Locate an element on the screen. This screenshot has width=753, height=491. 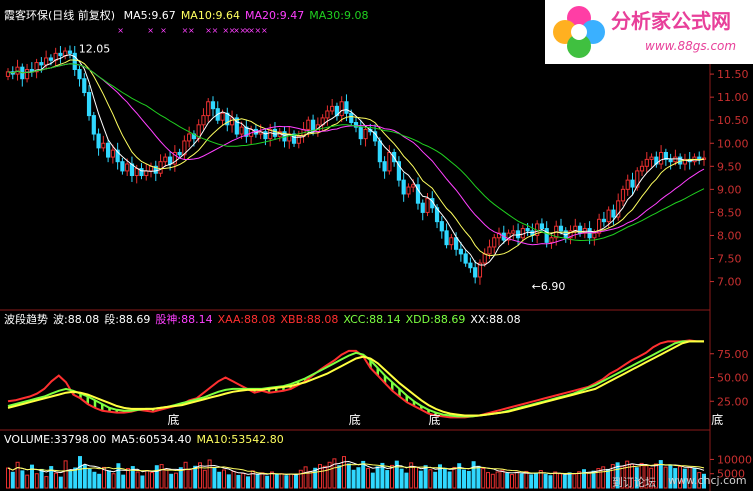
legend-entry: XDD:88.69 is located at coordinates (435, 319).